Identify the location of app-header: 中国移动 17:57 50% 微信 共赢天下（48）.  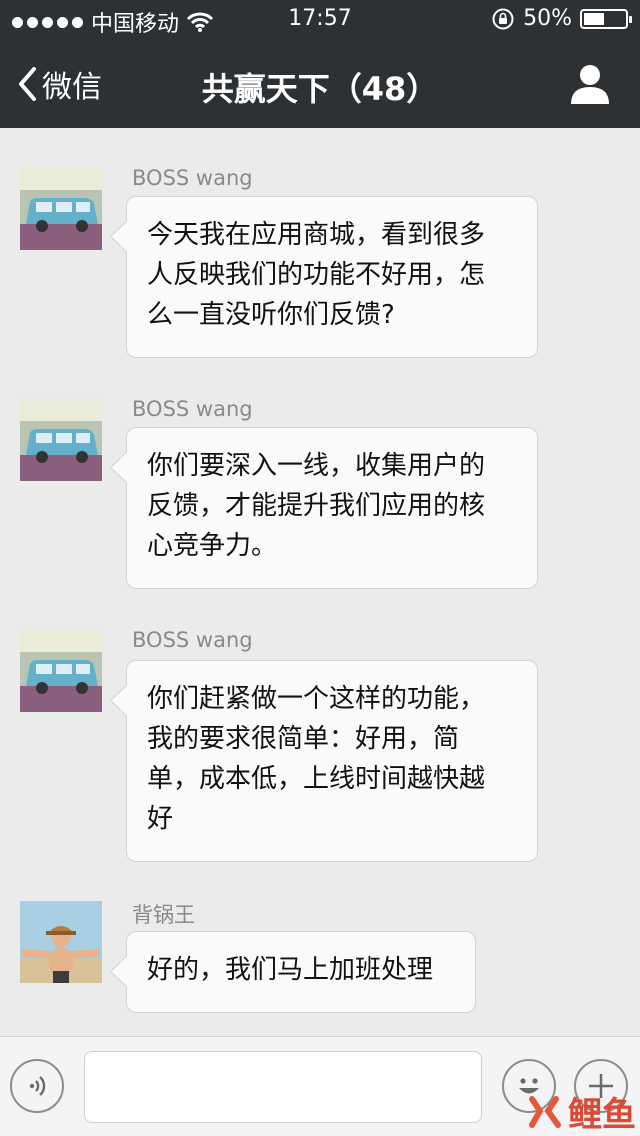
(320, 64).